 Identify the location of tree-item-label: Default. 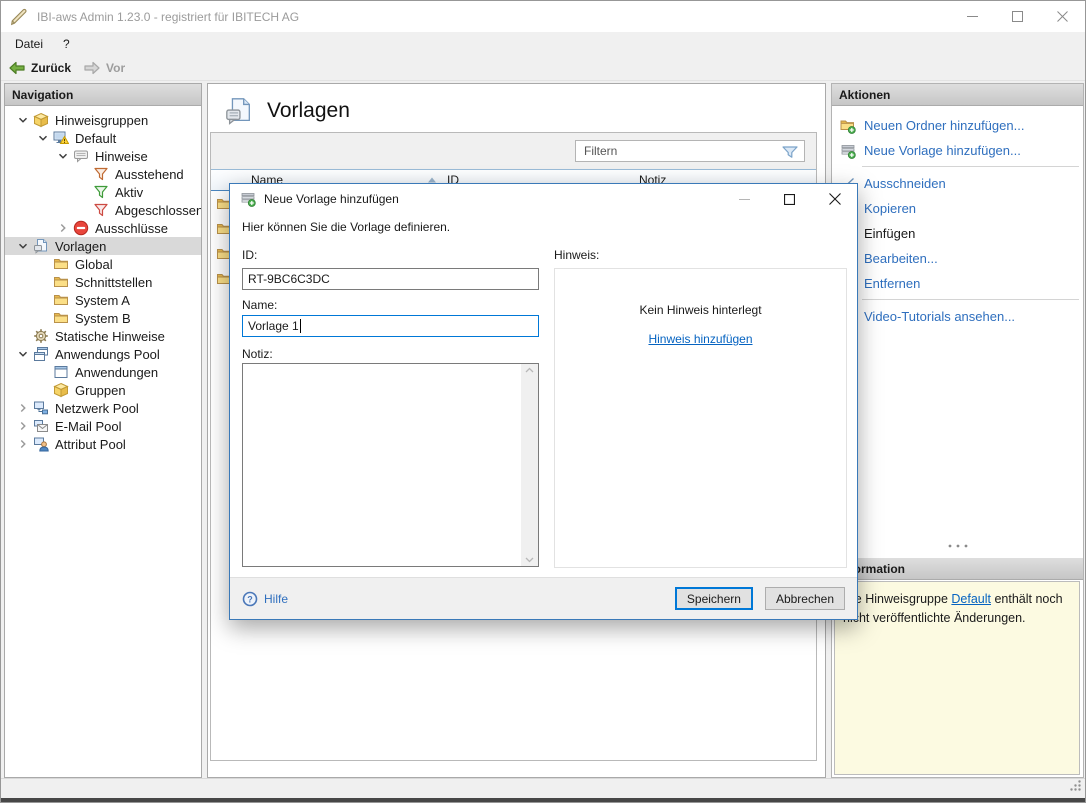
(96, 138).